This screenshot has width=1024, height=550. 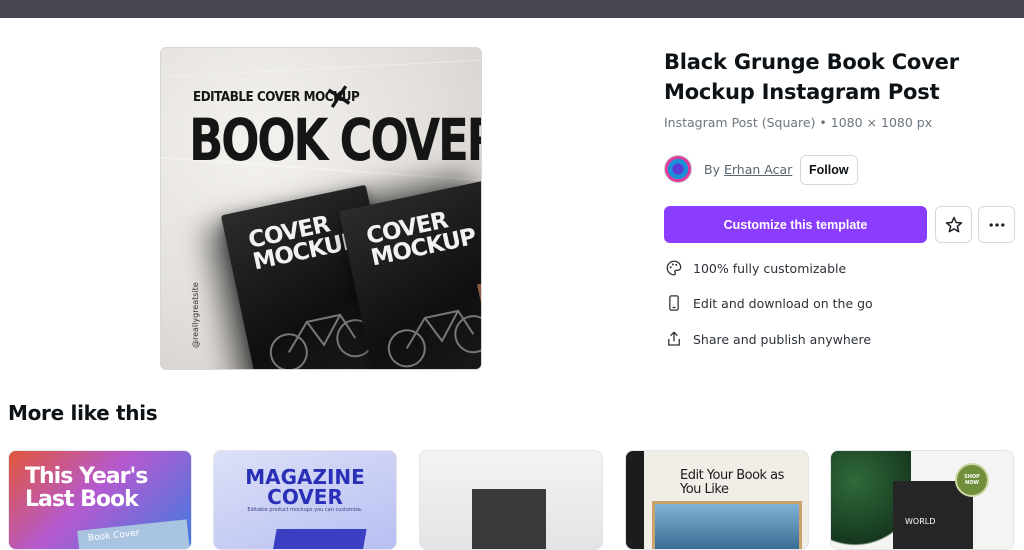 What do you see at coordinates (829, 170) in the screenshot?
I see `follow-button: Follow` at bounding box center [829, 170].